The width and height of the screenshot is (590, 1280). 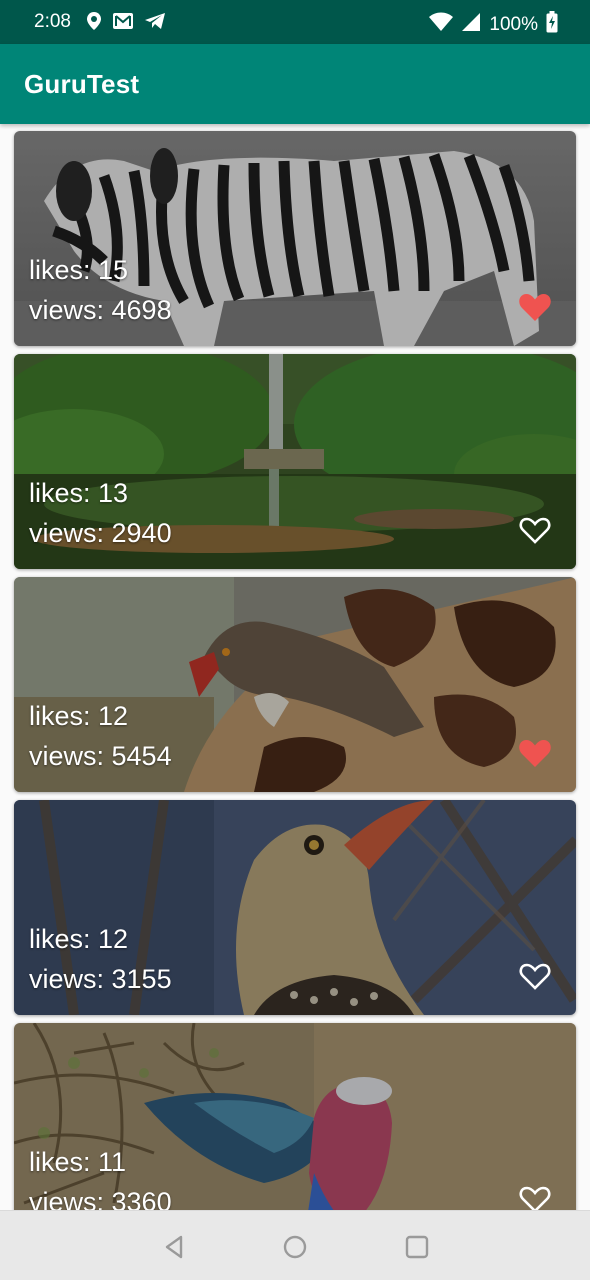 I want to click on likes-count: likes: 13, so click(x=79, y=493).